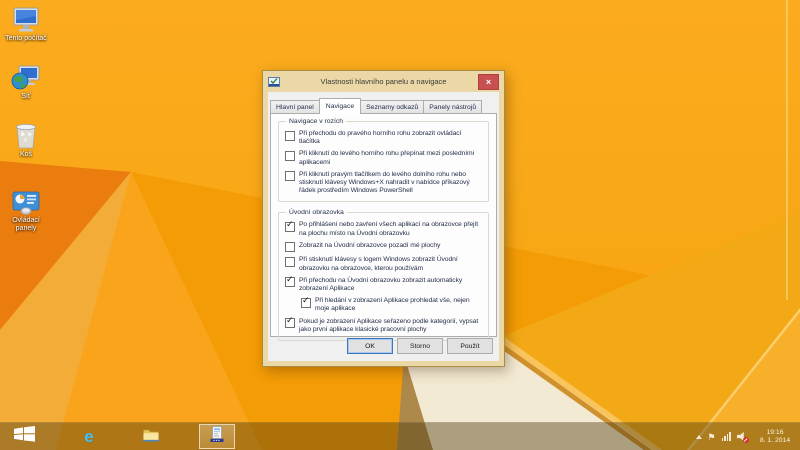 The width and height of the screenshot is (800, 450). Describe the element at coordinates (775, 440) in the screenshot. I see `clock-date: 8. 1. 2014` at that location.